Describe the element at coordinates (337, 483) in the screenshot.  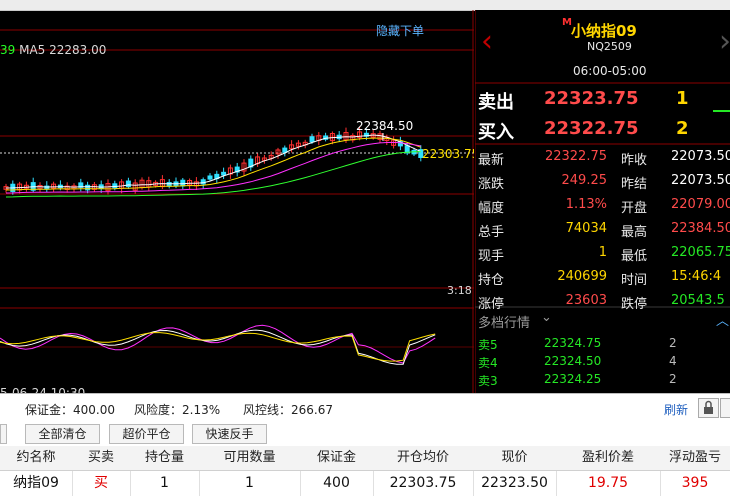
I see `table-cell: 400` at that location.